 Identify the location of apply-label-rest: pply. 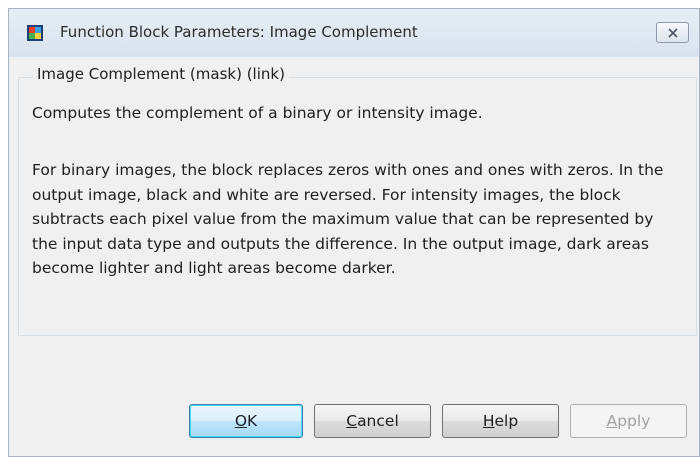
(634, 421).